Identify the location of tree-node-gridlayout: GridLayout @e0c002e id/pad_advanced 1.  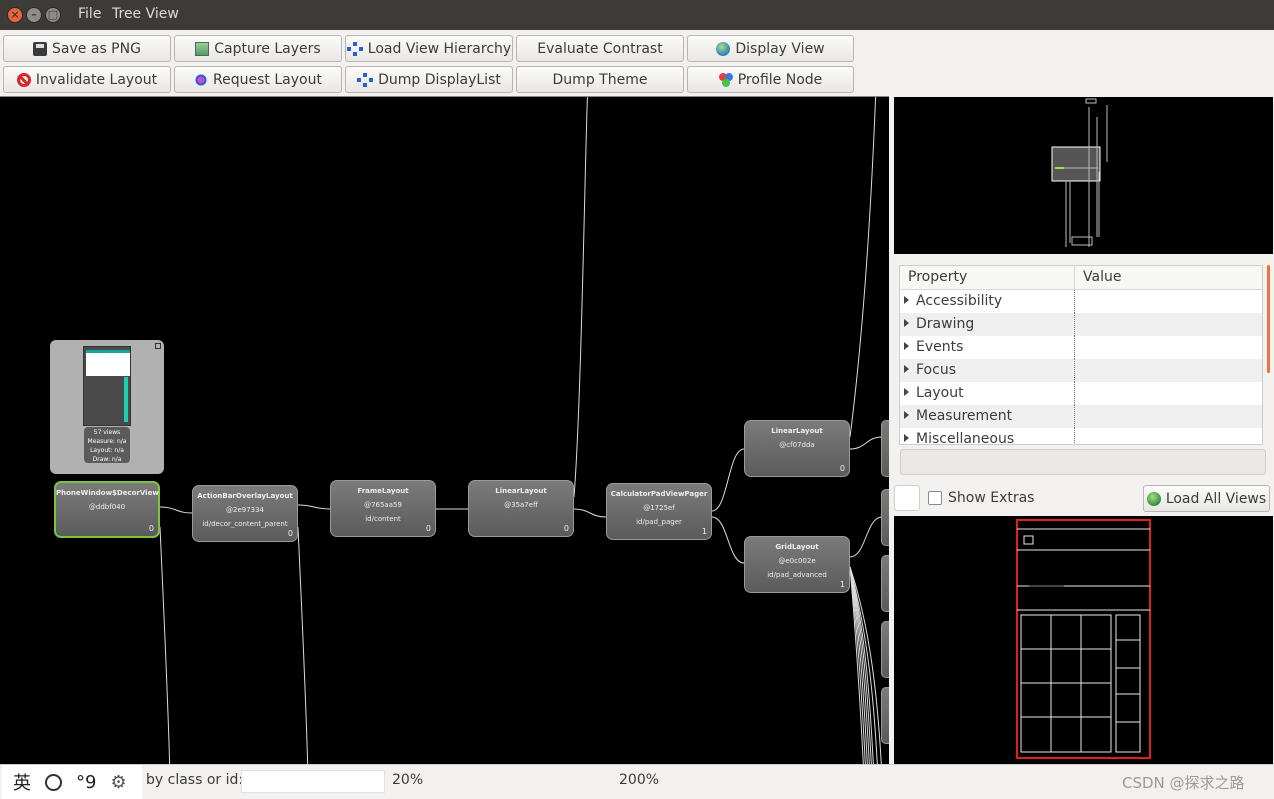
(797, 564).